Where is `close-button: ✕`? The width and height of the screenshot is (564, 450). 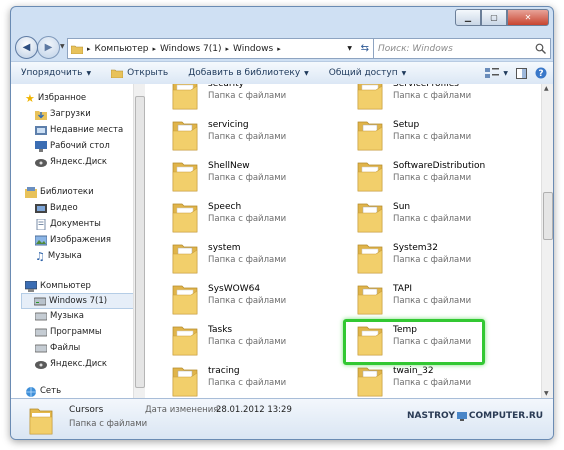 close-button: ✕ is located at coordinates (528, 17).